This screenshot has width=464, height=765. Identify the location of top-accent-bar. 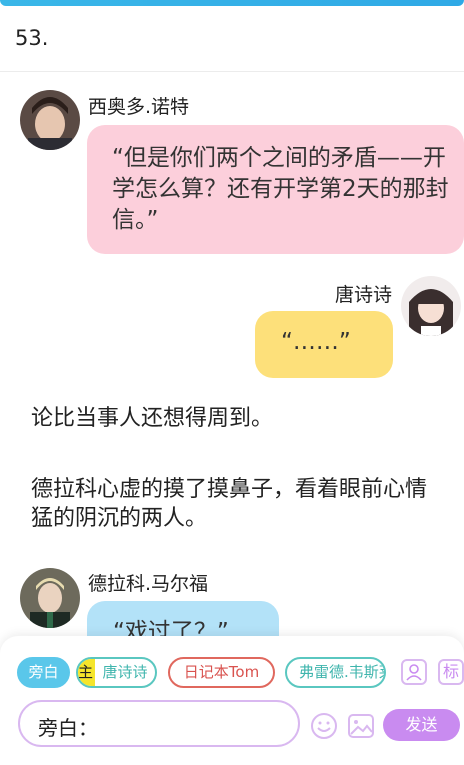
(232, 3).